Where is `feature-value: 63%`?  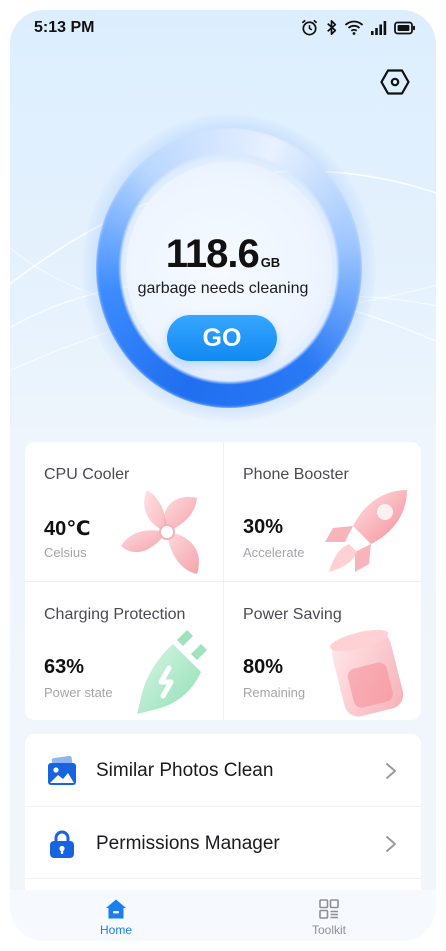
feature-value: 63% is located at coordinates (64, 667).